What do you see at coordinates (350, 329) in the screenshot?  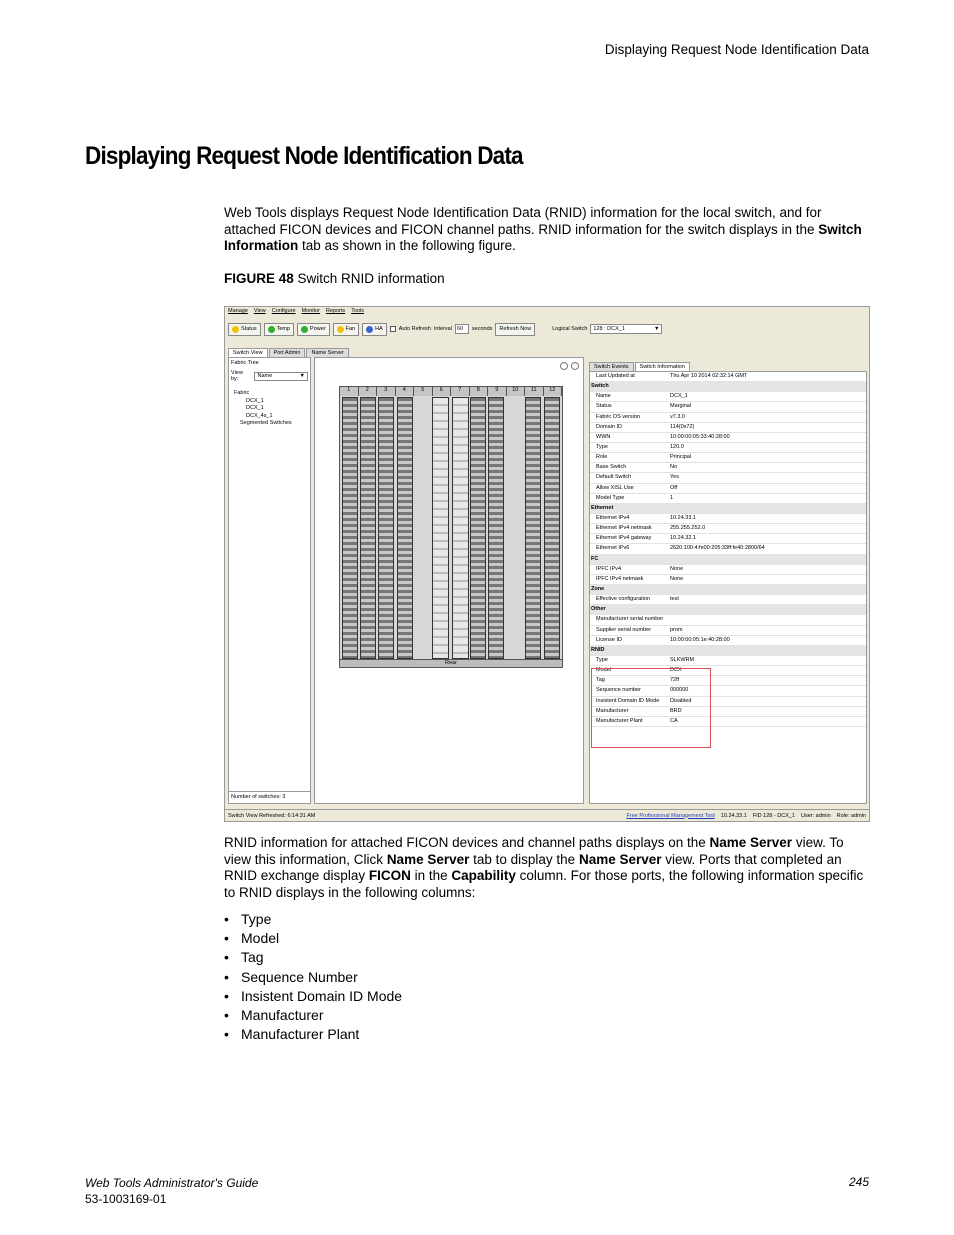 I see `fan-label: Fan` at bounding box center [350, 329].